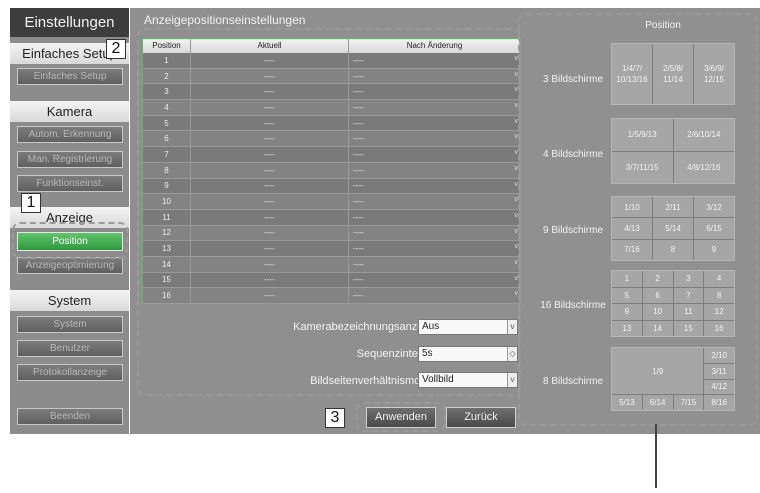 Image resolution: width=760 pixels, height=493 pixels. Describe the element at coordinates (69, 111) in the screenshot. I see `sidebar-header-camera: Kamera` at that location.